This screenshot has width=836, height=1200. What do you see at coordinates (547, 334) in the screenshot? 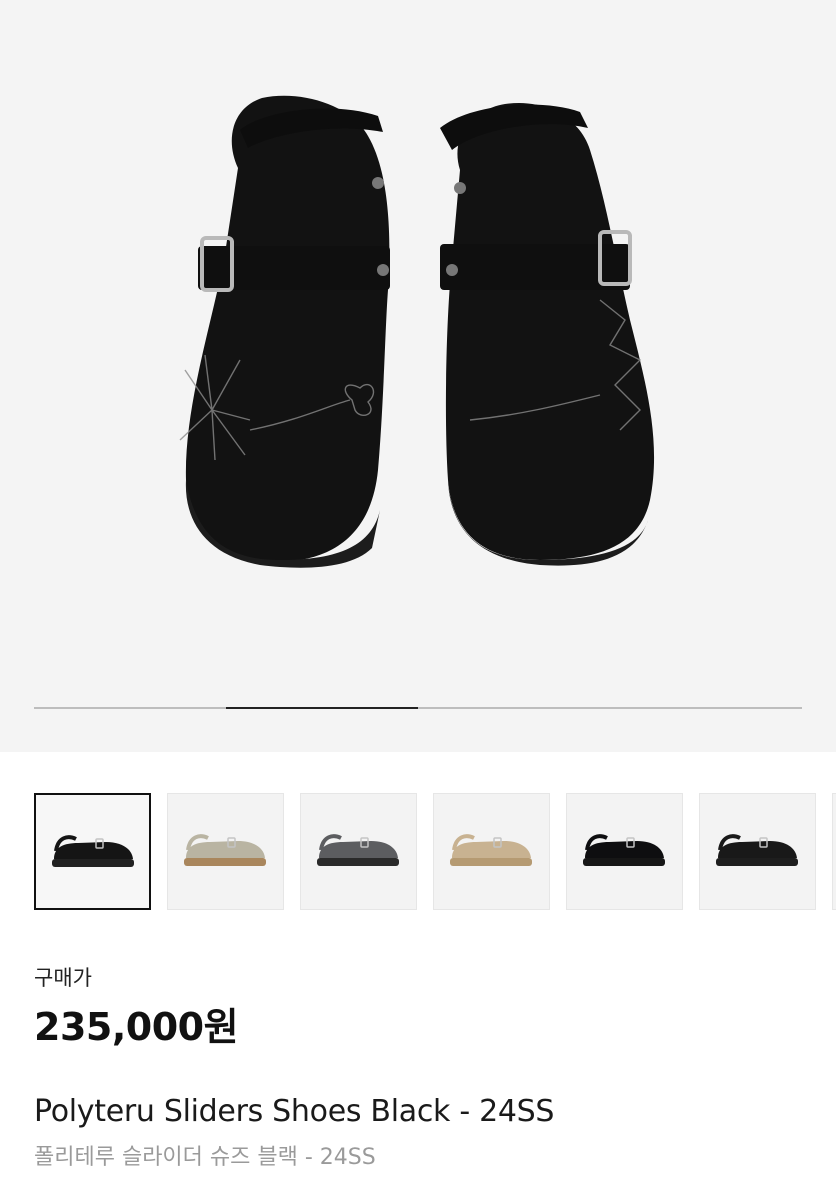
I see `right-shoe-image` at bounding box center [547, 334].